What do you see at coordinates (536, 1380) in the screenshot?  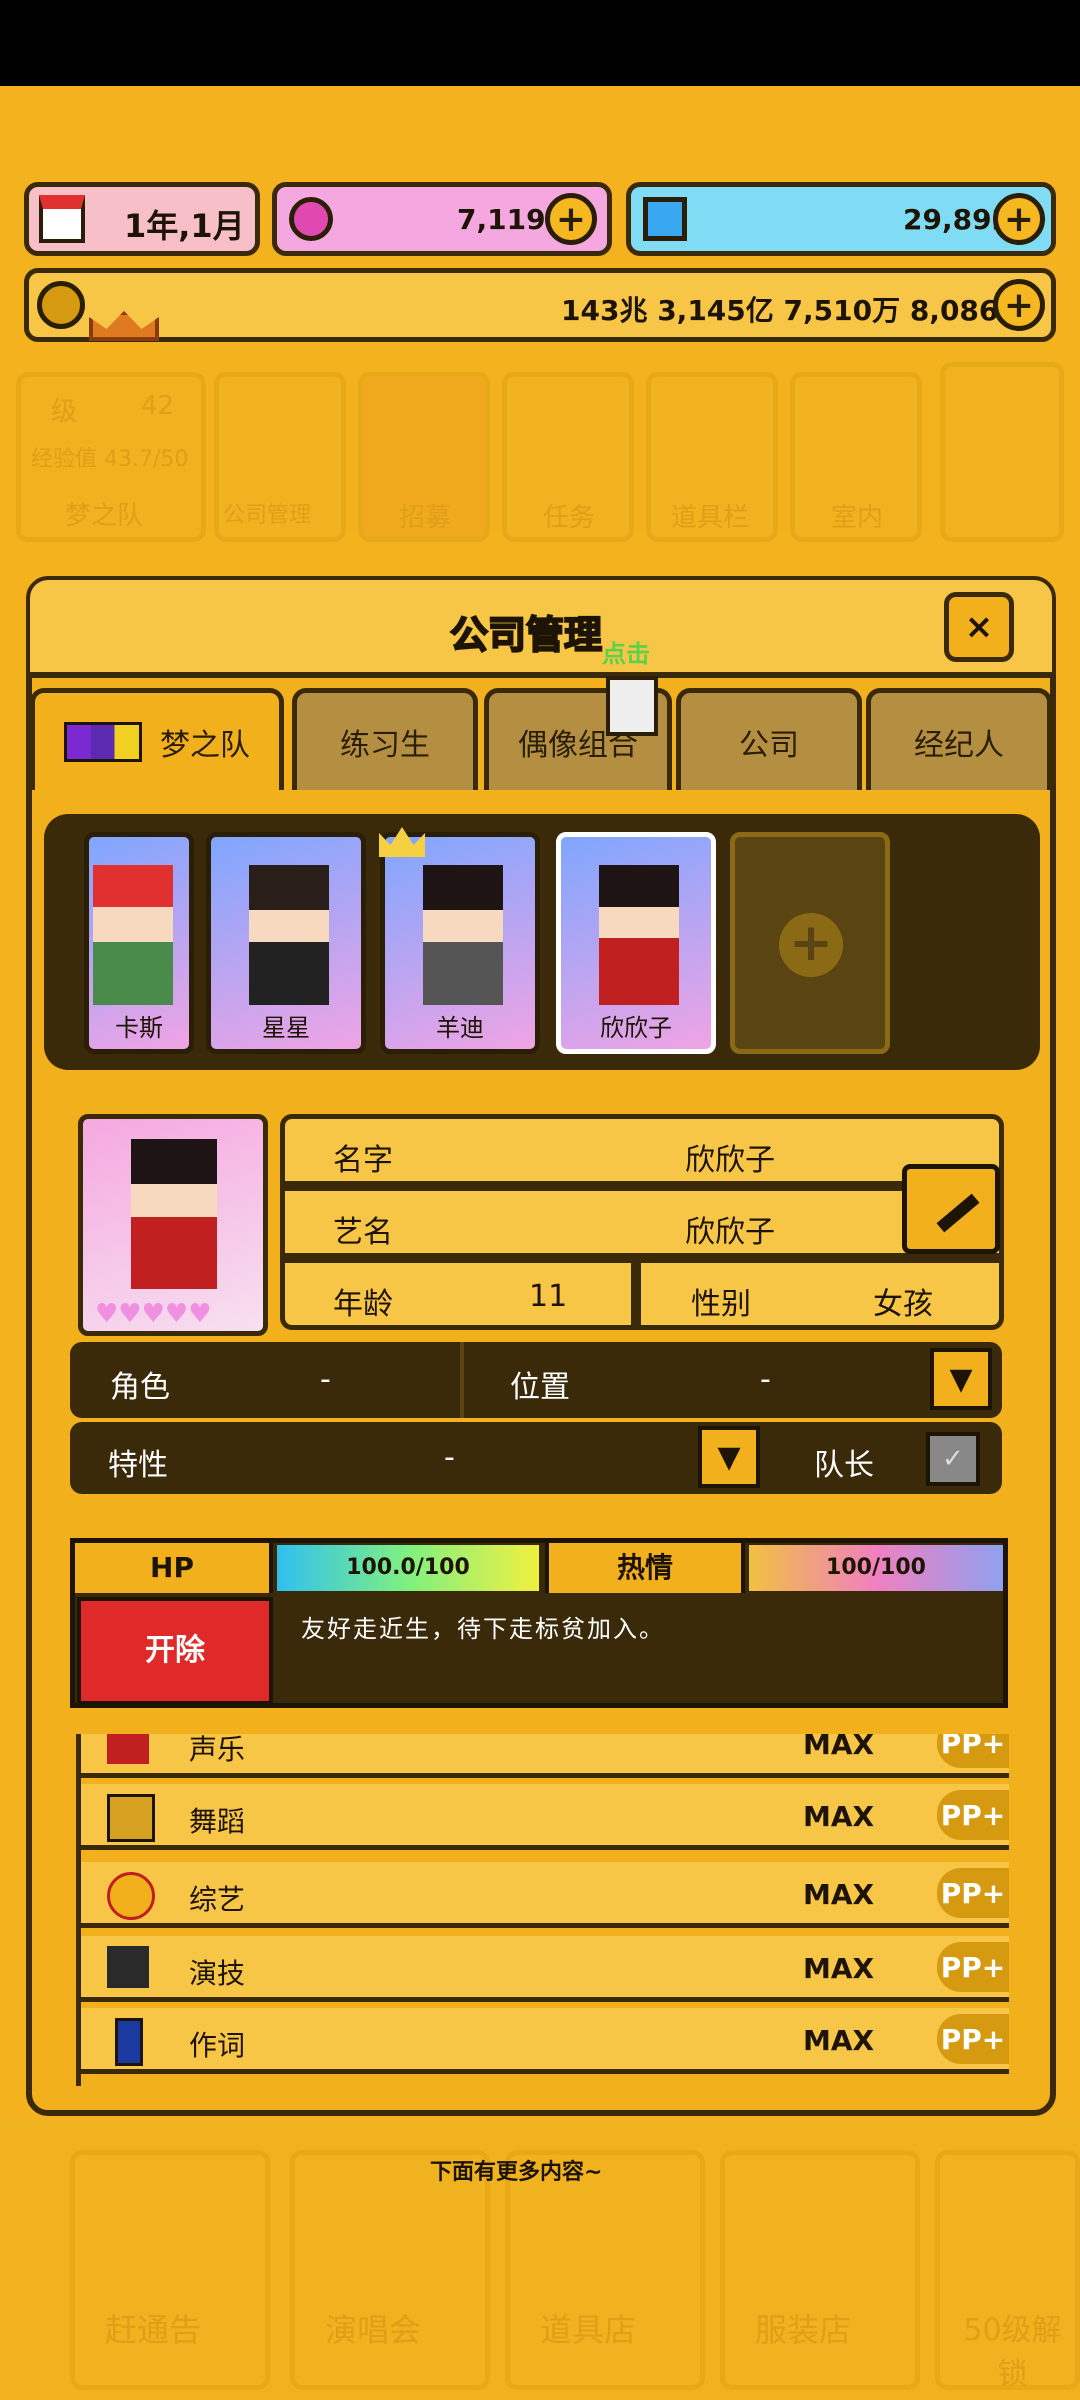 I see `role-position-bar: 角色 - 位置 - ▼` at bounding box center [536, 1380].